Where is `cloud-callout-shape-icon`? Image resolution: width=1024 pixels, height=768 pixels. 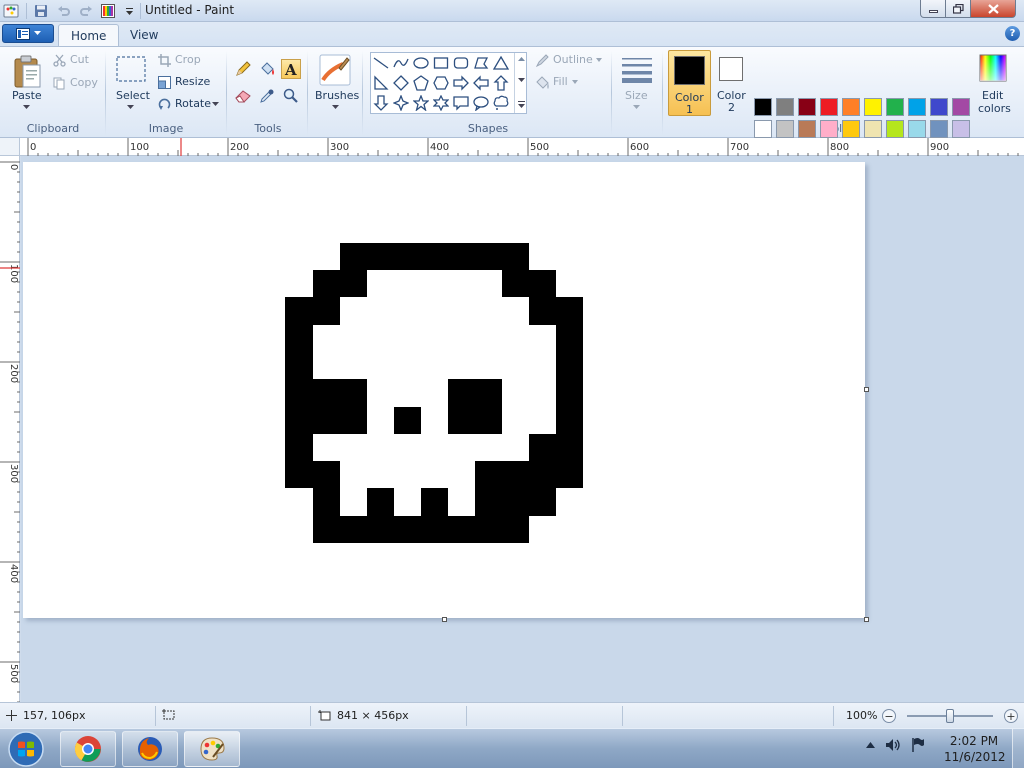 cloud-callout-shape-icon is located at coordinates (501, 103).